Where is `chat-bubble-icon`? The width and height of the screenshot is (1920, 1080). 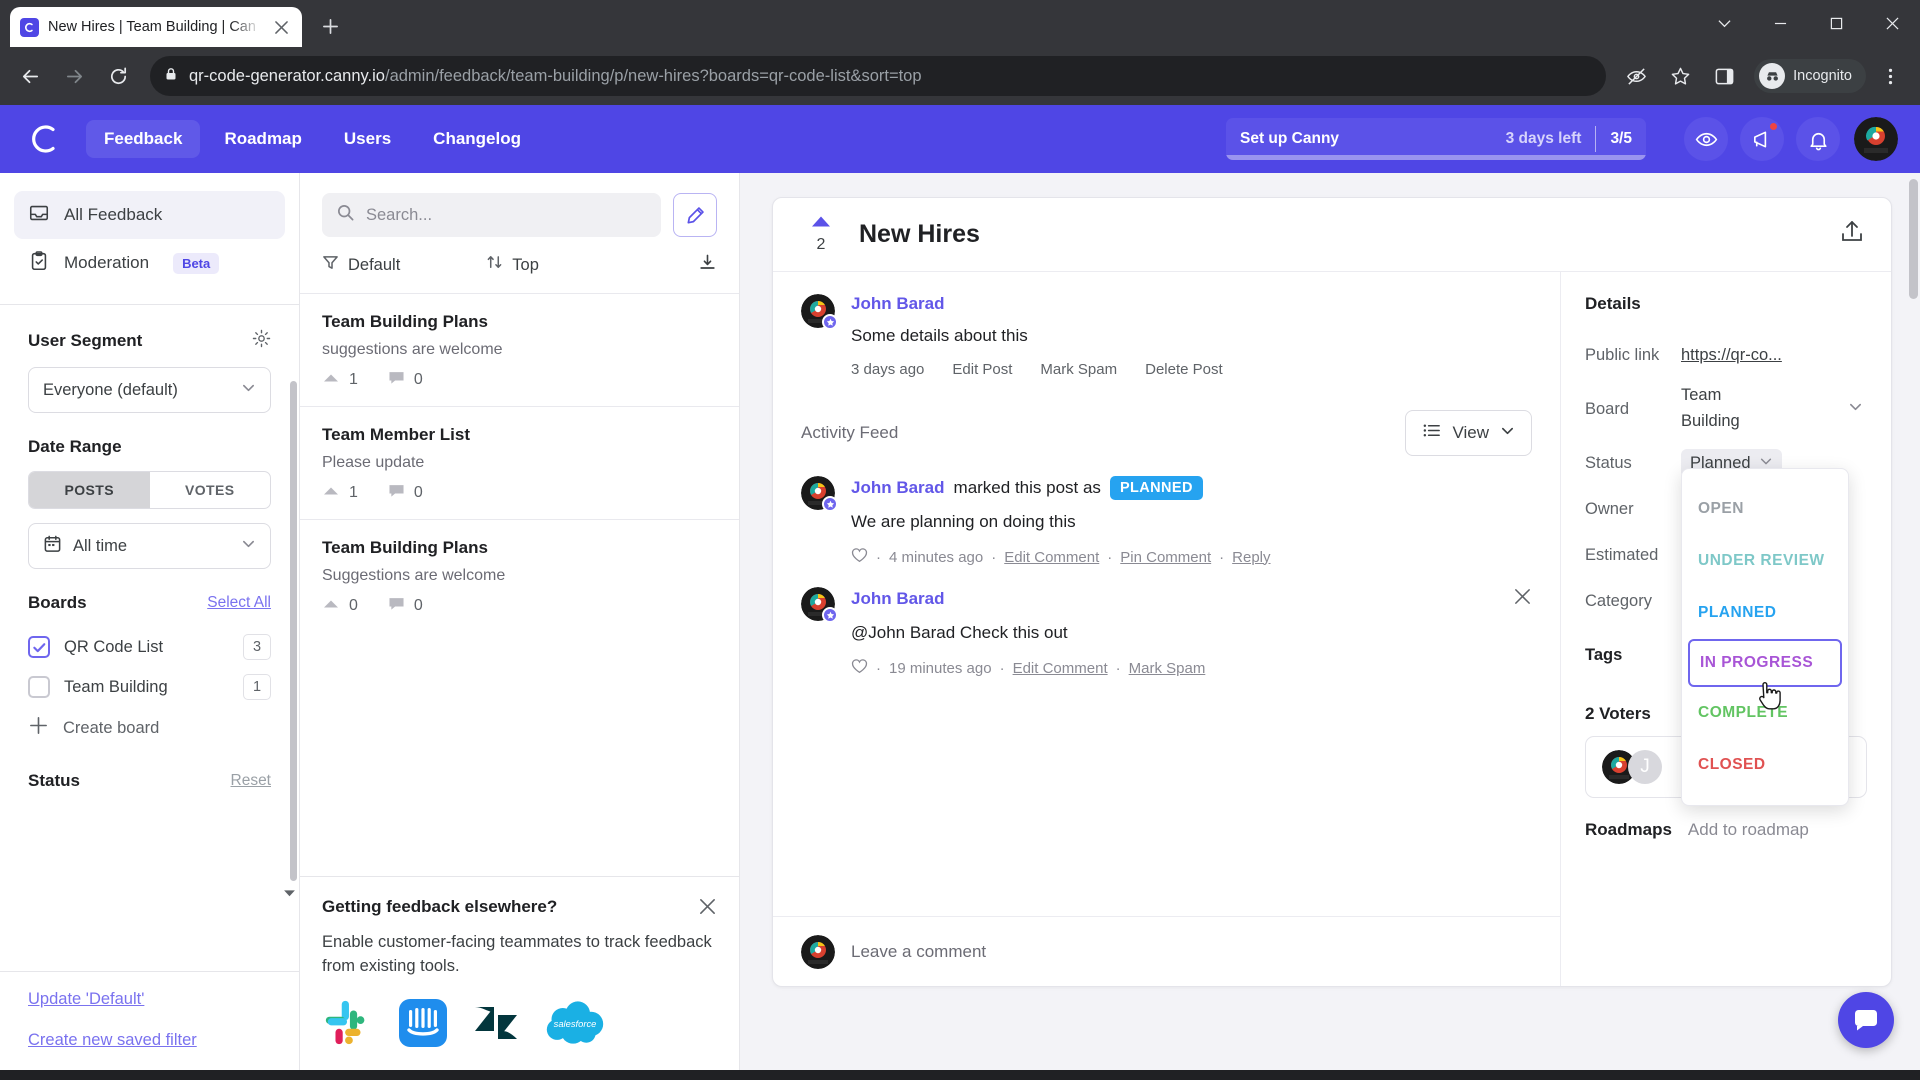 chat-bubble-icon is located at coordinates (1866, 1020).